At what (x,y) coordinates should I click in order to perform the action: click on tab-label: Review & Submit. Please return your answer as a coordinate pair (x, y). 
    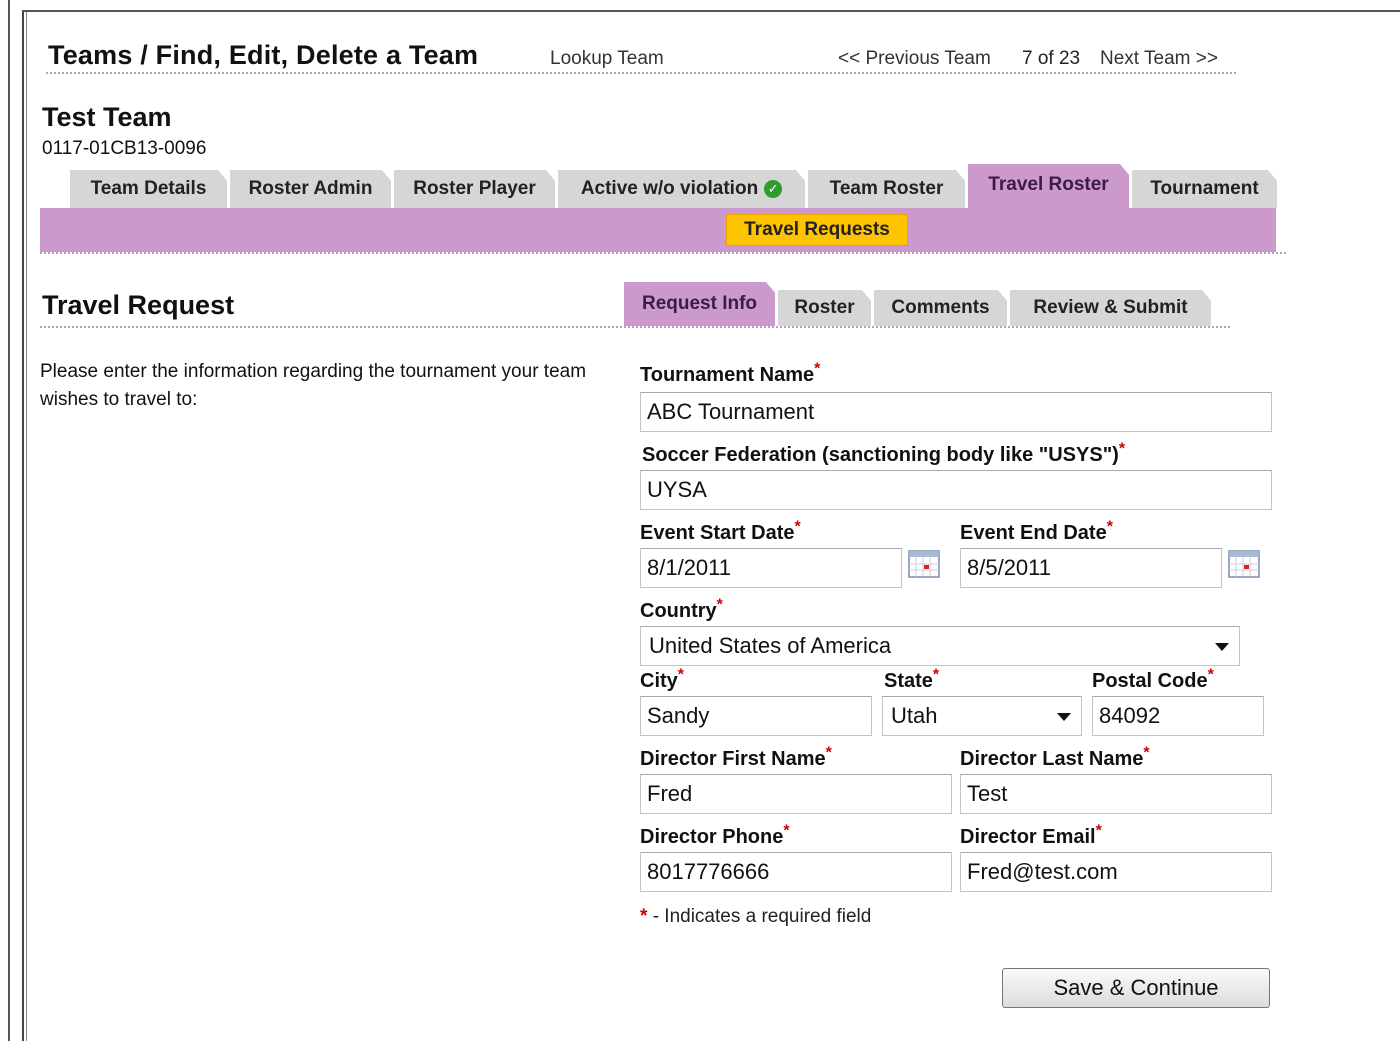
    Looking at the image, I should click on (1110, 307).